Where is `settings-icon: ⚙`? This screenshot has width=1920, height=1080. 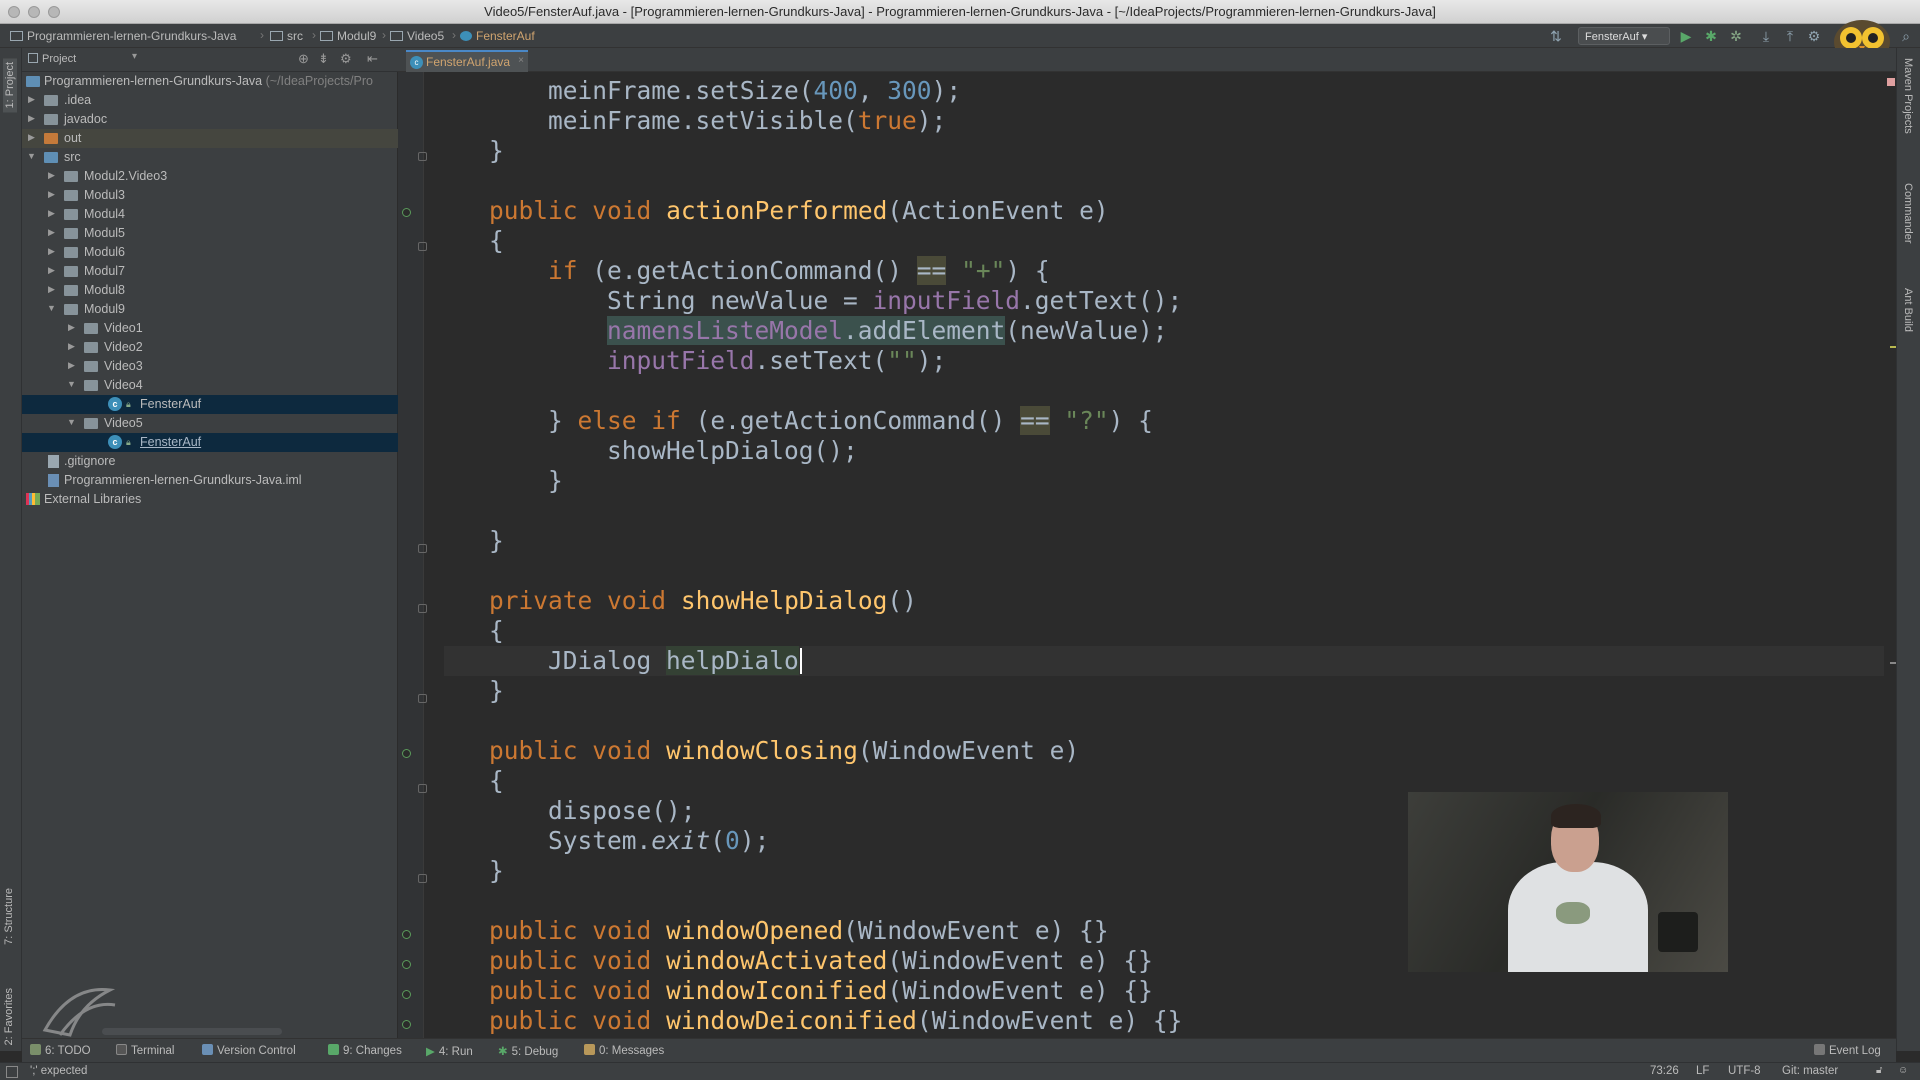 settings-icon: ⚙ is located at coordinates (1814, 36).